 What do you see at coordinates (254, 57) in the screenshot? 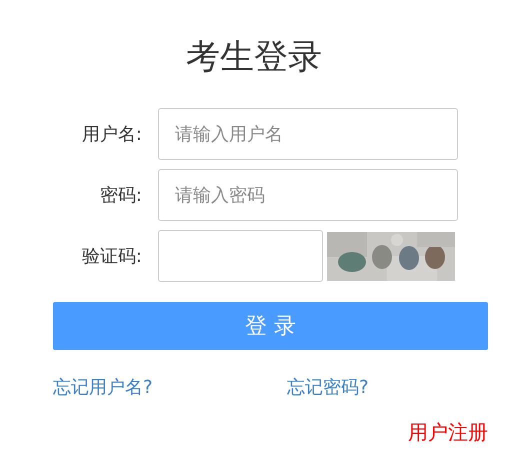
I see `page-title: 考生登录` at bounding box center [254, 57].